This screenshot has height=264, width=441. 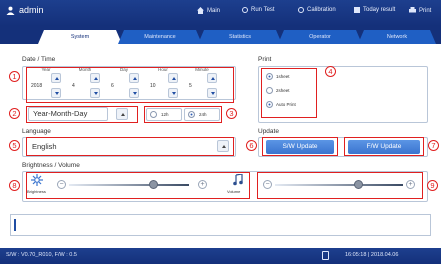 I want to click on brightness-minus-button: −, so click(x=61, y=184).